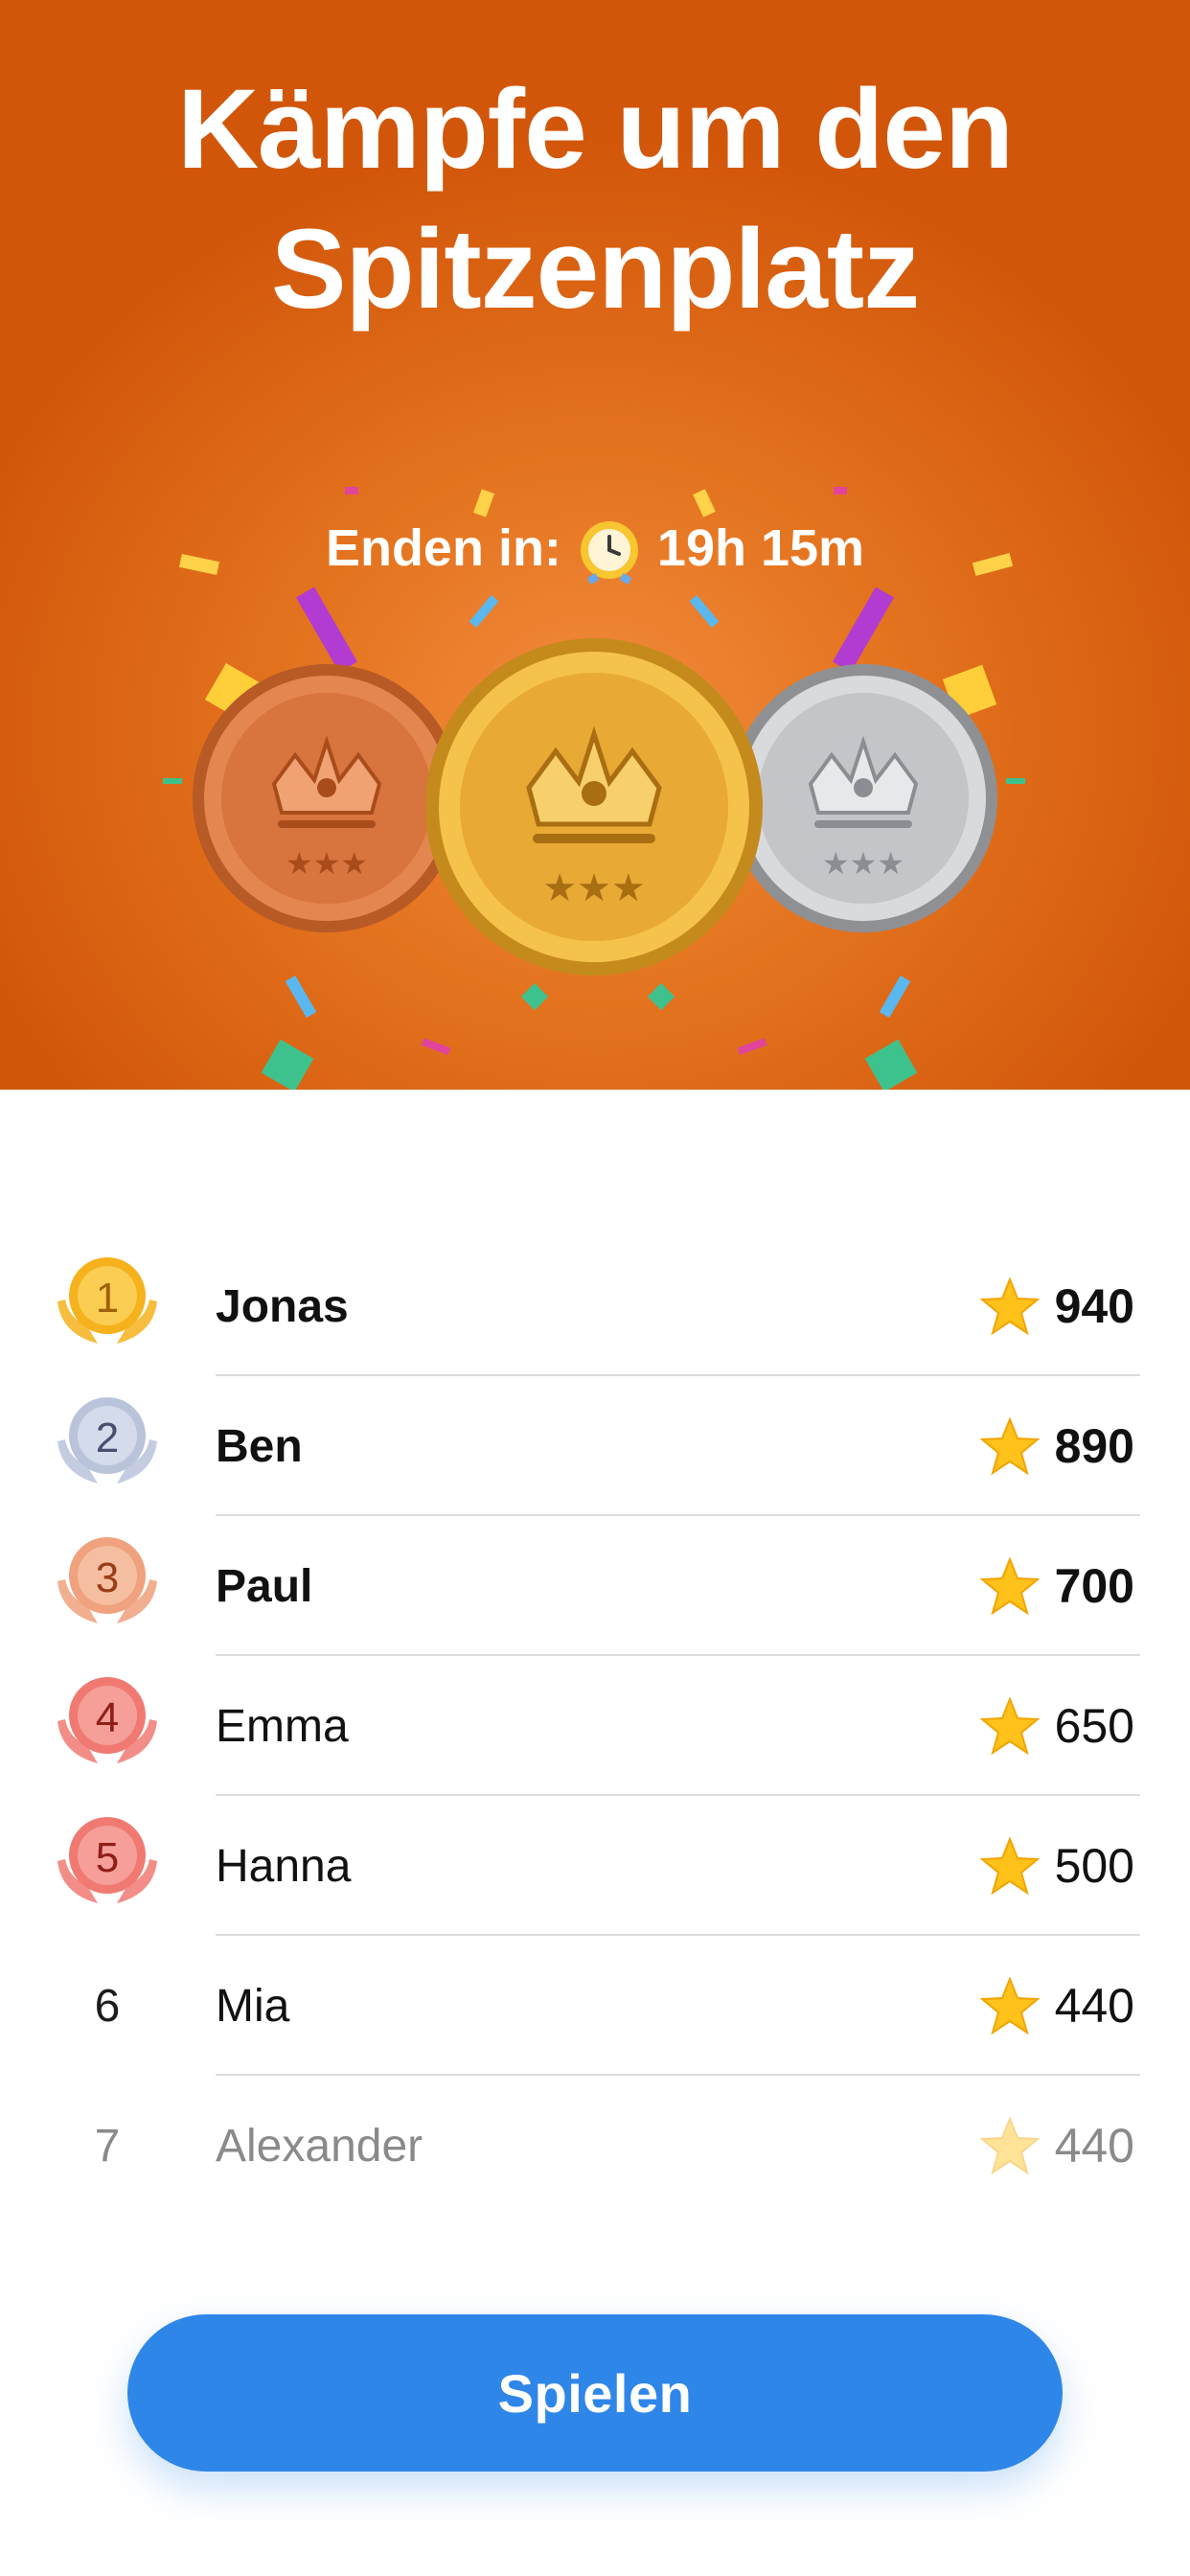 The image size is (1190, 2576). Describe the element at coordinates (595, 2006) in the screenshot. I see `leaderboard-row: 6 Mia 440` at that location.